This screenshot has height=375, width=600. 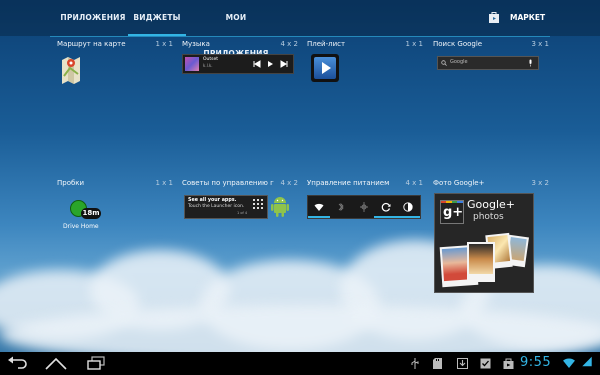 What do you see at coordinates (240, 102) in the screenshot?
I see `widget-music: Музыка 4 x 2 Outset k.l.k.` at bounding box center [240, 102].